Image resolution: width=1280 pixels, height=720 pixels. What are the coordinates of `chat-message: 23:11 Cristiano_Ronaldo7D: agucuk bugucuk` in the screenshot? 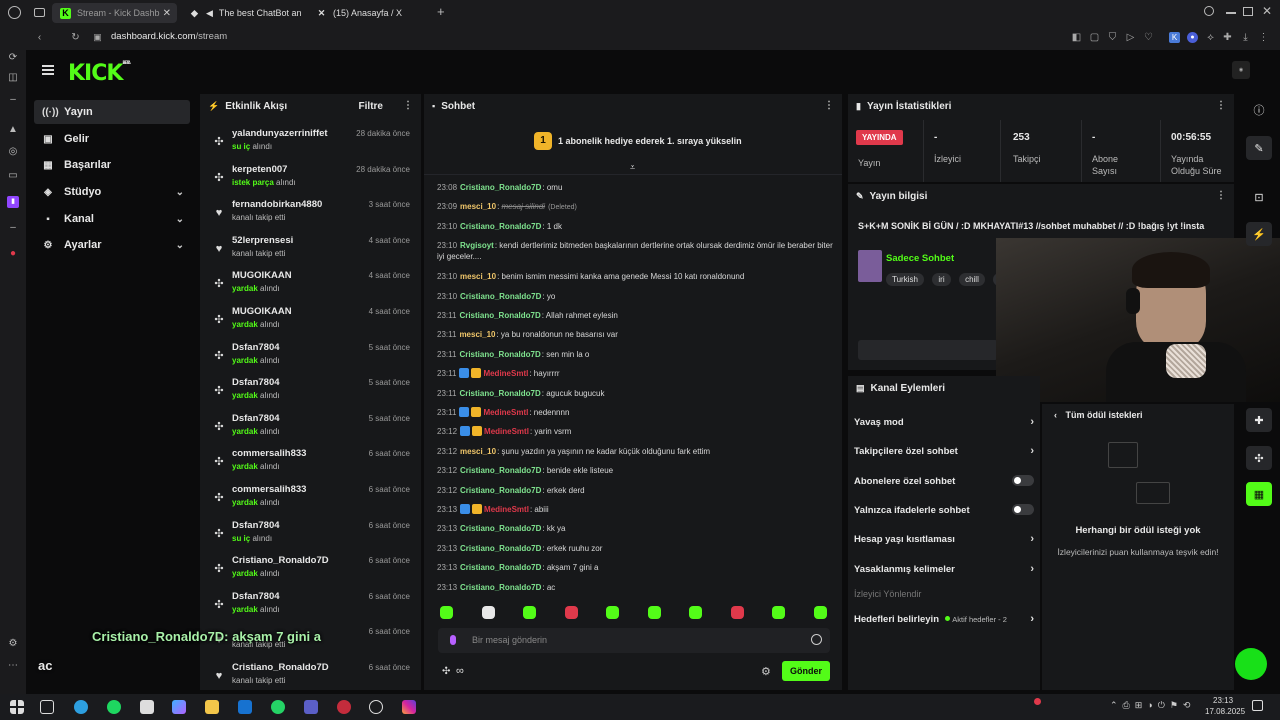 It's located at (637, 393).